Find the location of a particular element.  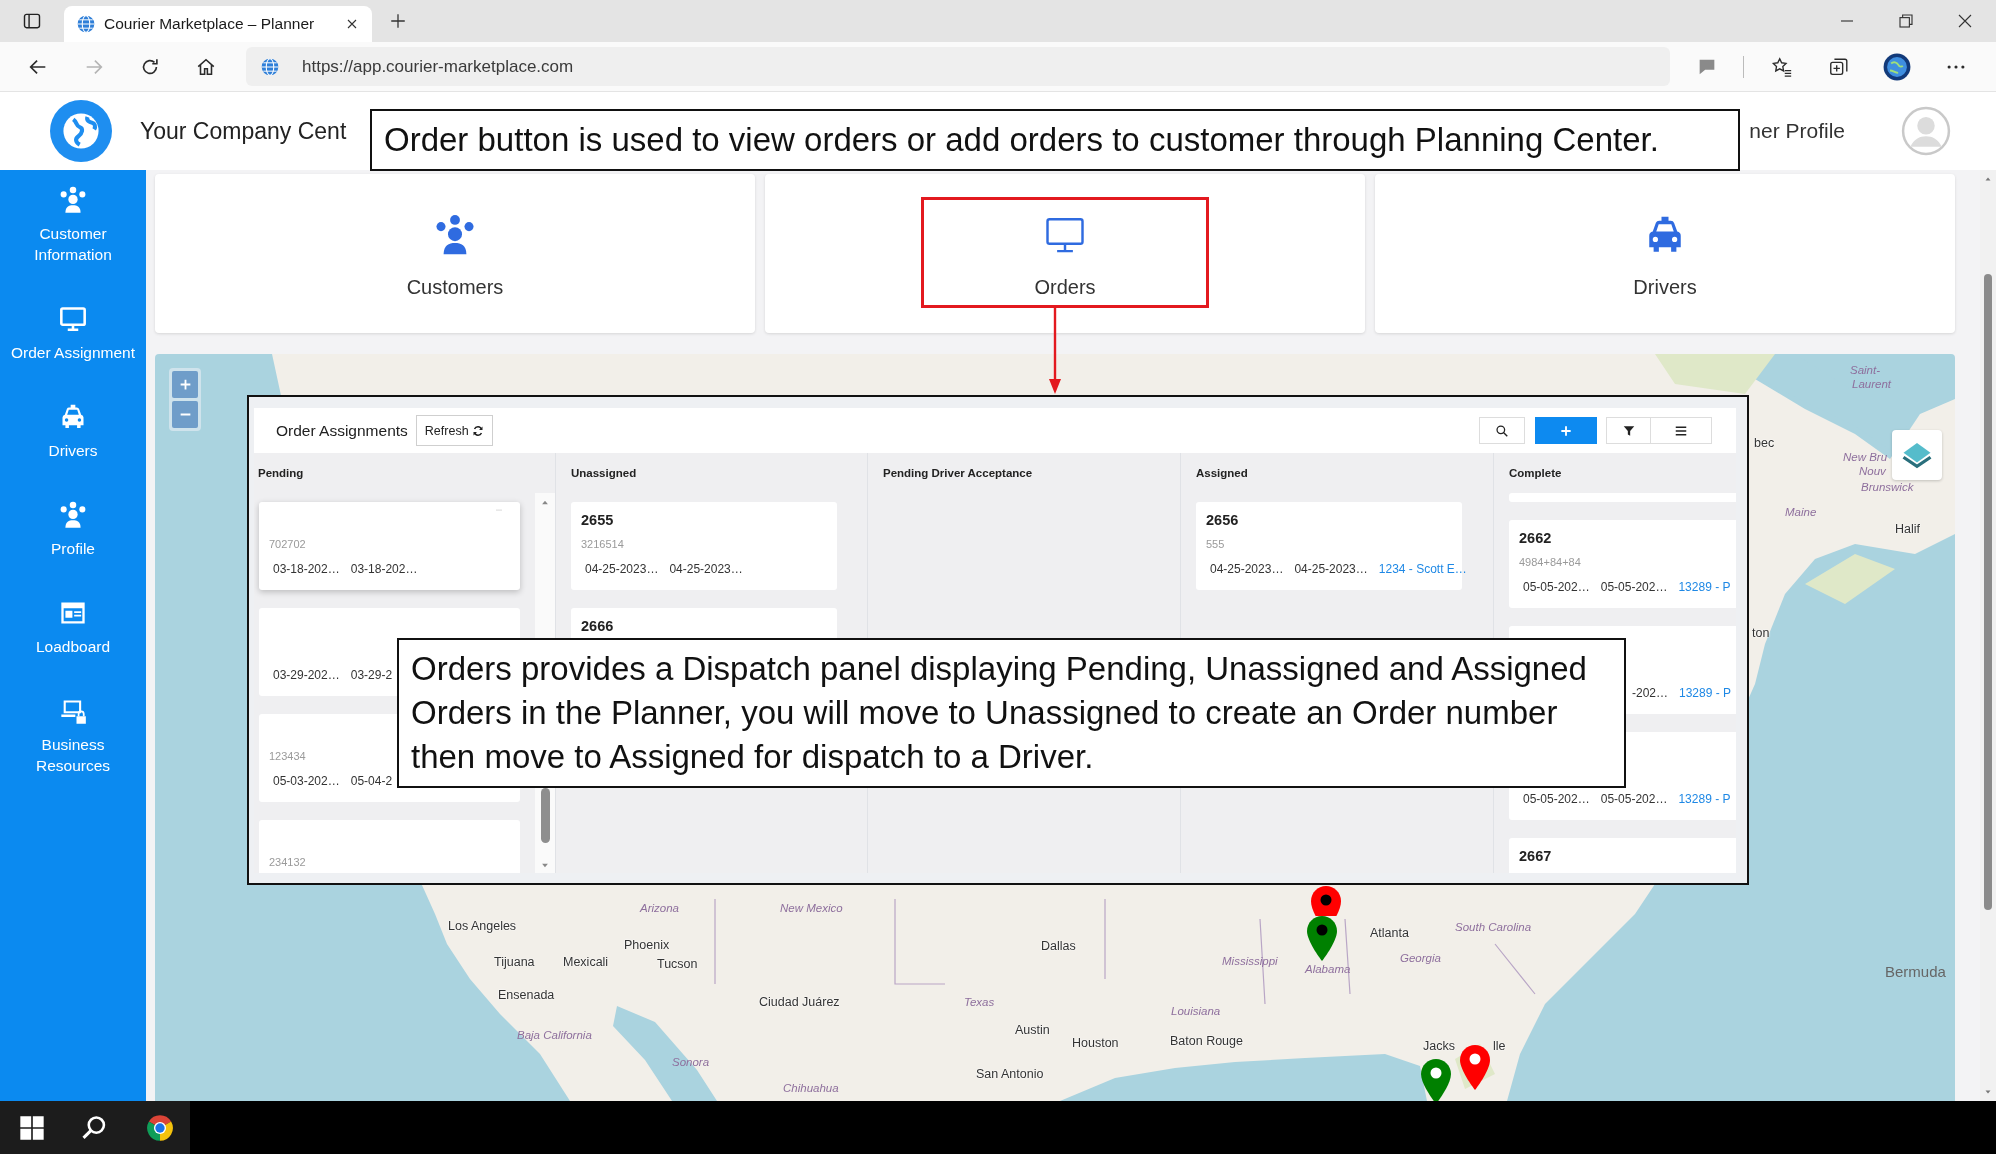

map-label: Phoenix is located at coordinates (647, 945).